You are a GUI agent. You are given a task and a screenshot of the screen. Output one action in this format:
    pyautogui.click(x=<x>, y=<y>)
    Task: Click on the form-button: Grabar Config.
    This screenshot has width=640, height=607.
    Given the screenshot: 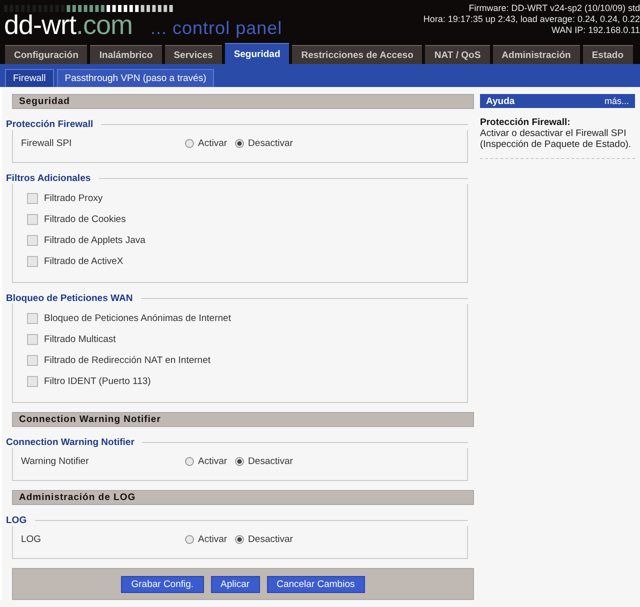 What is the action you would take?
    pyautogui.click(x=162, y=584)
    